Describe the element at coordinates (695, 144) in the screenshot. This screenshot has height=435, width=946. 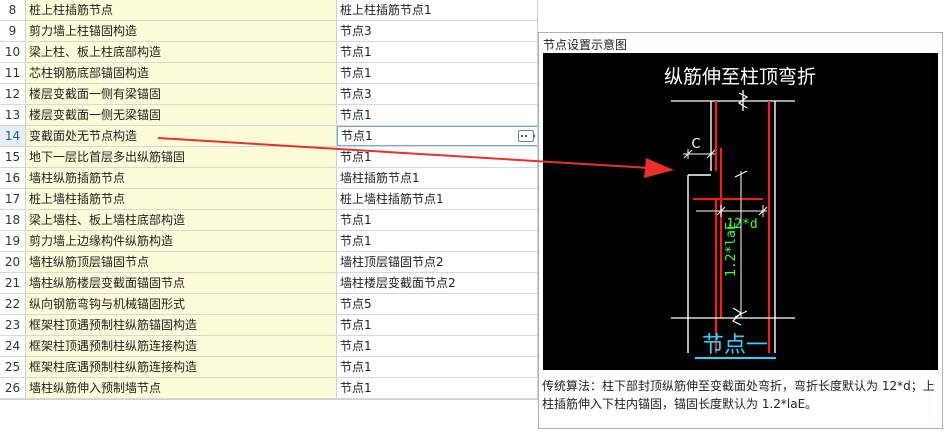
I see `dimension-c-label: C` at that location.